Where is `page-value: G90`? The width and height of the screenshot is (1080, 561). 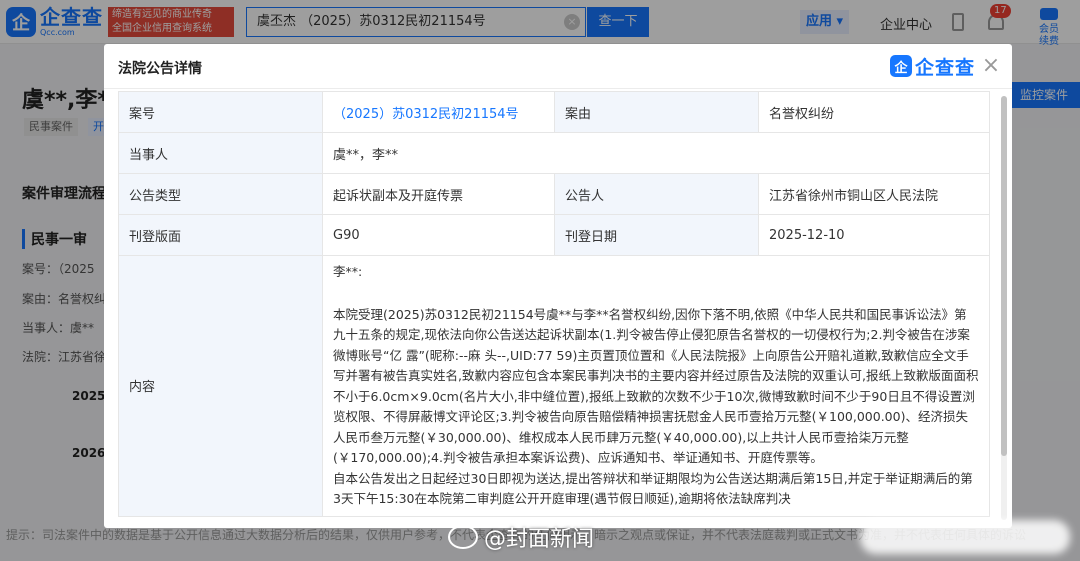 page-value: G90 is located at coordinates (438, 235).